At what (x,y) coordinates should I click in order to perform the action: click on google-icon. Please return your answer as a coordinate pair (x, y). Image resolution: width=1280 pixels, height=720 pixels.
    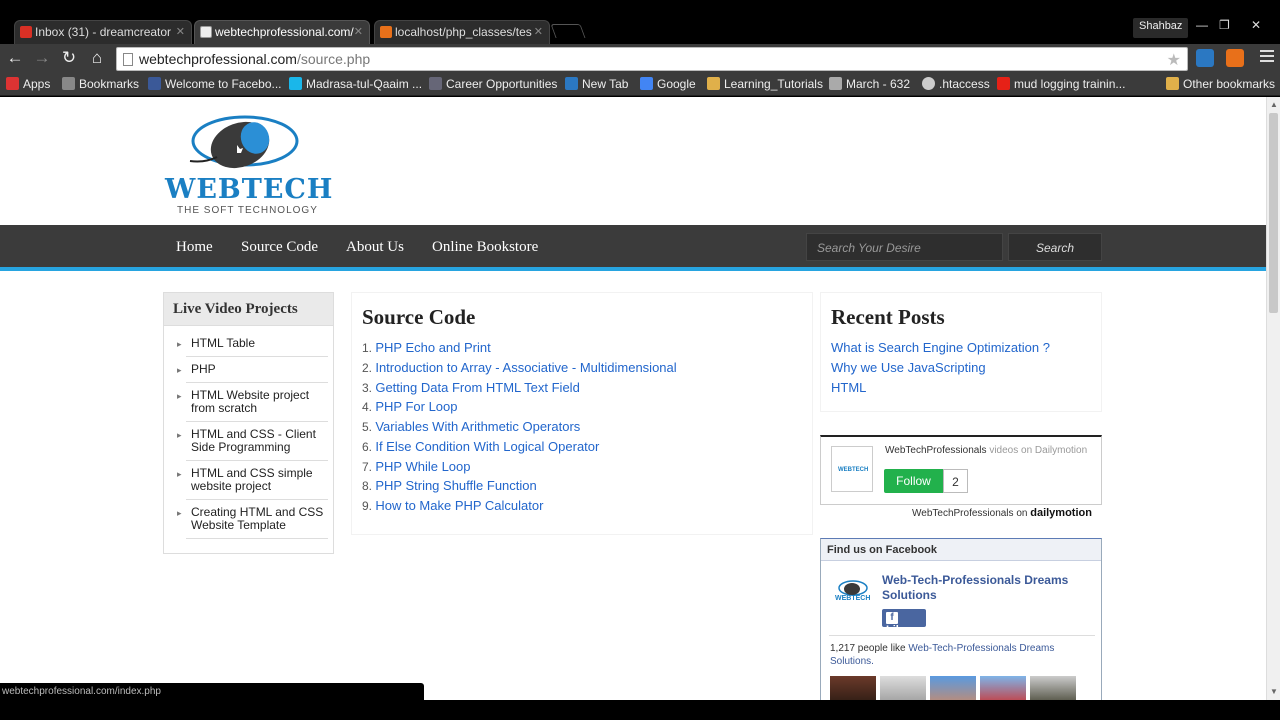
    Looking at the image, I should click on (646, 83).